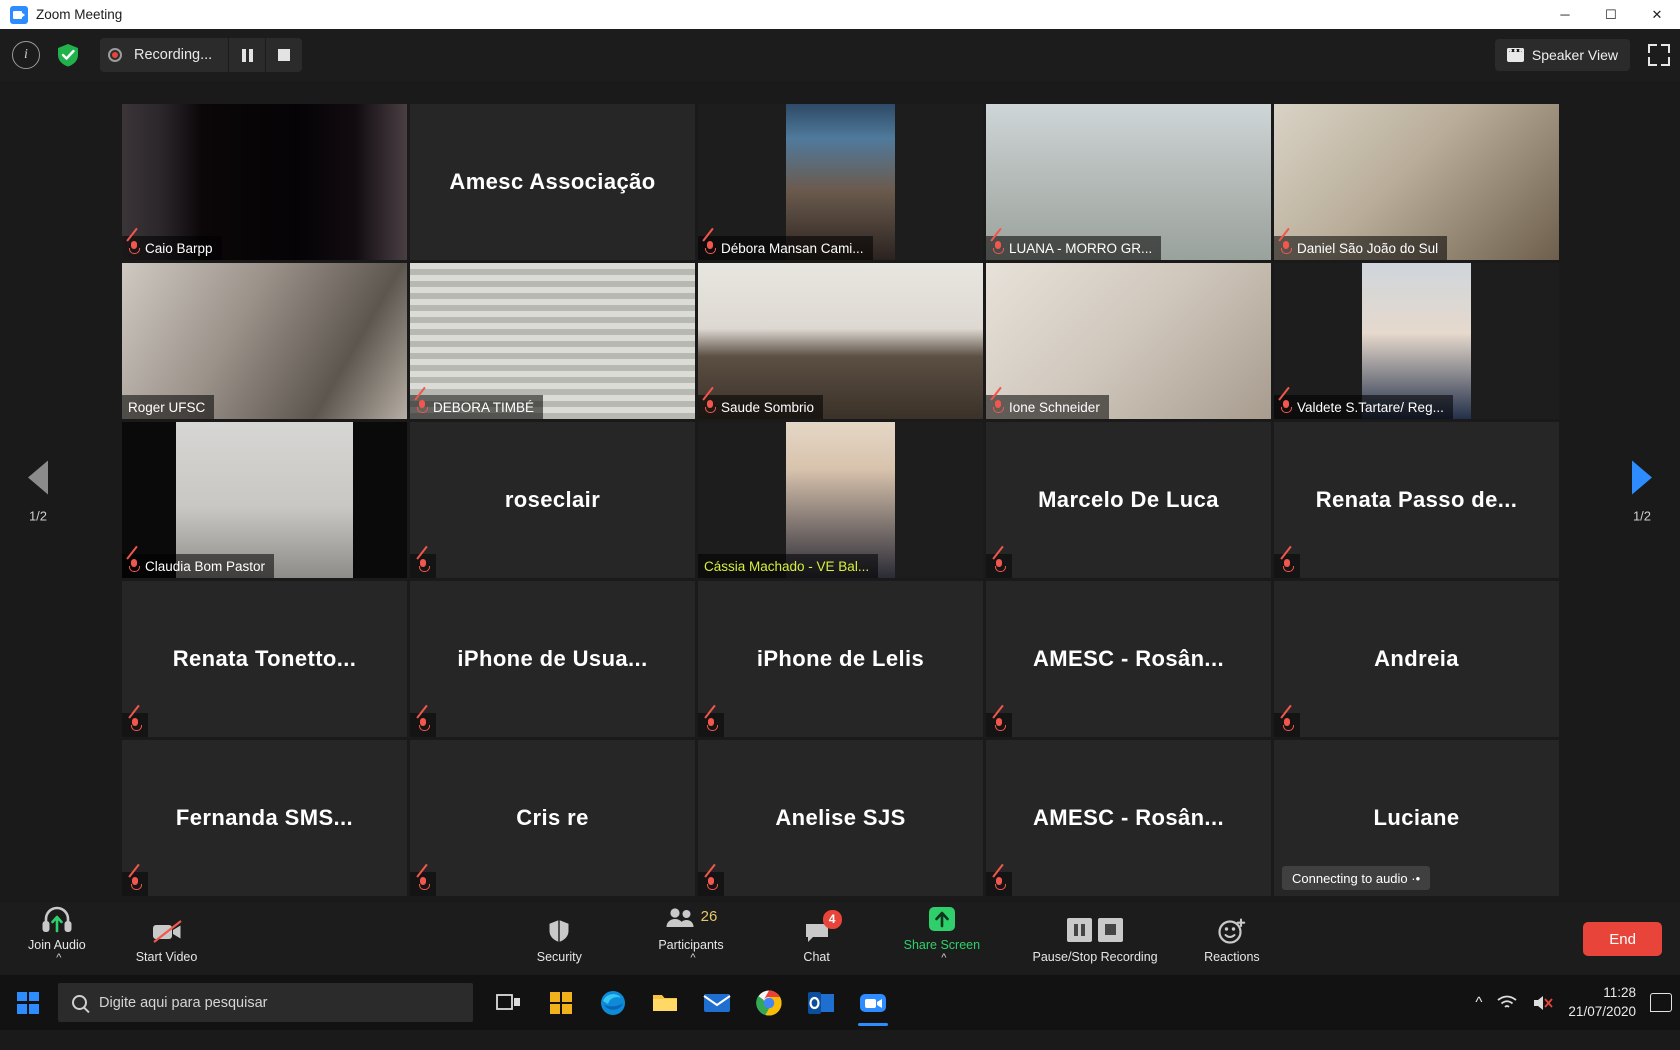 This screenshot has height=1050, width=1680. Describe the element at coordinates (1661, 1002) in the screenshot. I see `notifications-icon` at that location.